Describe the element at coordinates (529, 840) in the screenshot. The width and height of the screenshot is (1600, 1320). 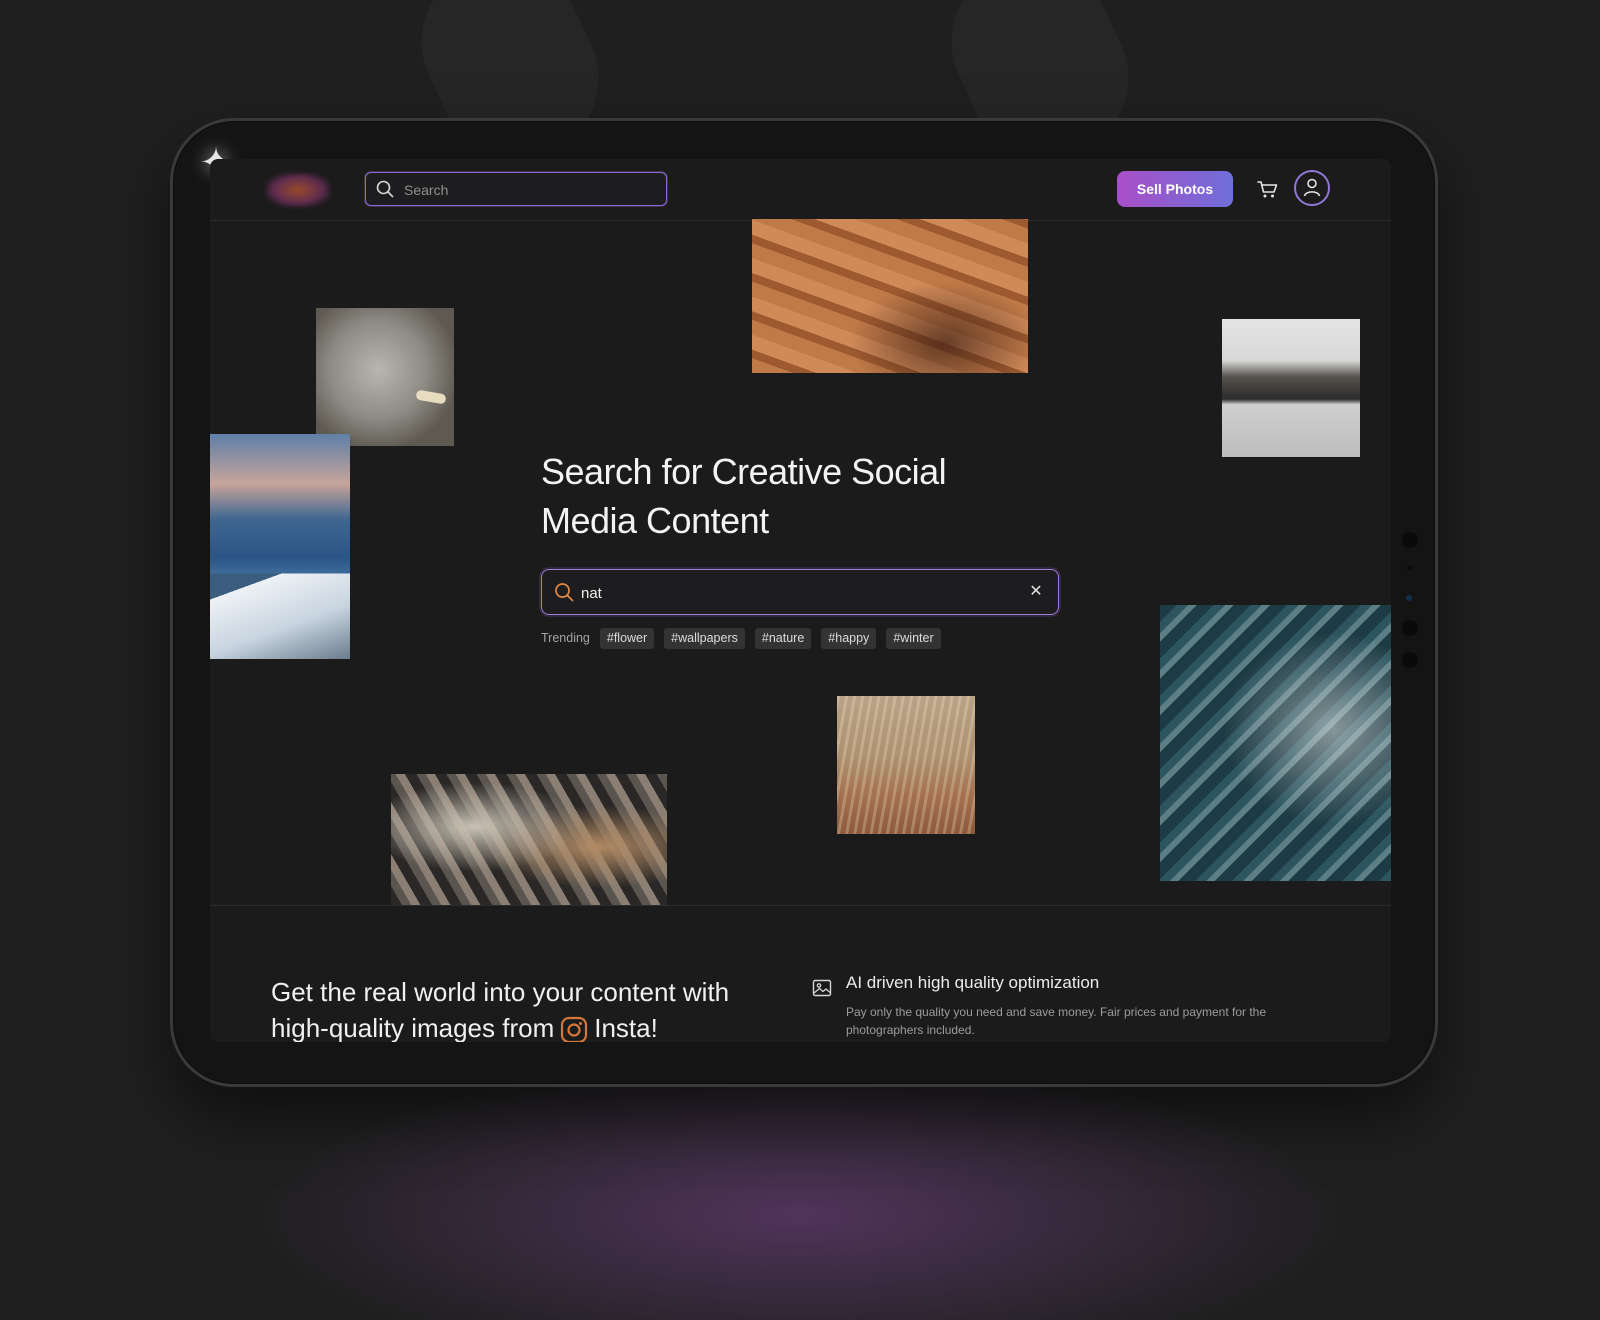
I see `photo-rocky-terrain` at that location.